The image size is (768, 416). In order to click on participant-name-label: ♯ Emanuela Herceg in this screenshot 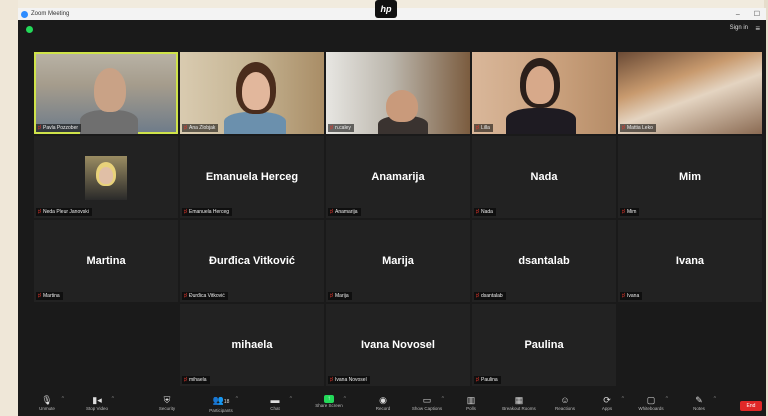, I will do `click(207, 212)`.